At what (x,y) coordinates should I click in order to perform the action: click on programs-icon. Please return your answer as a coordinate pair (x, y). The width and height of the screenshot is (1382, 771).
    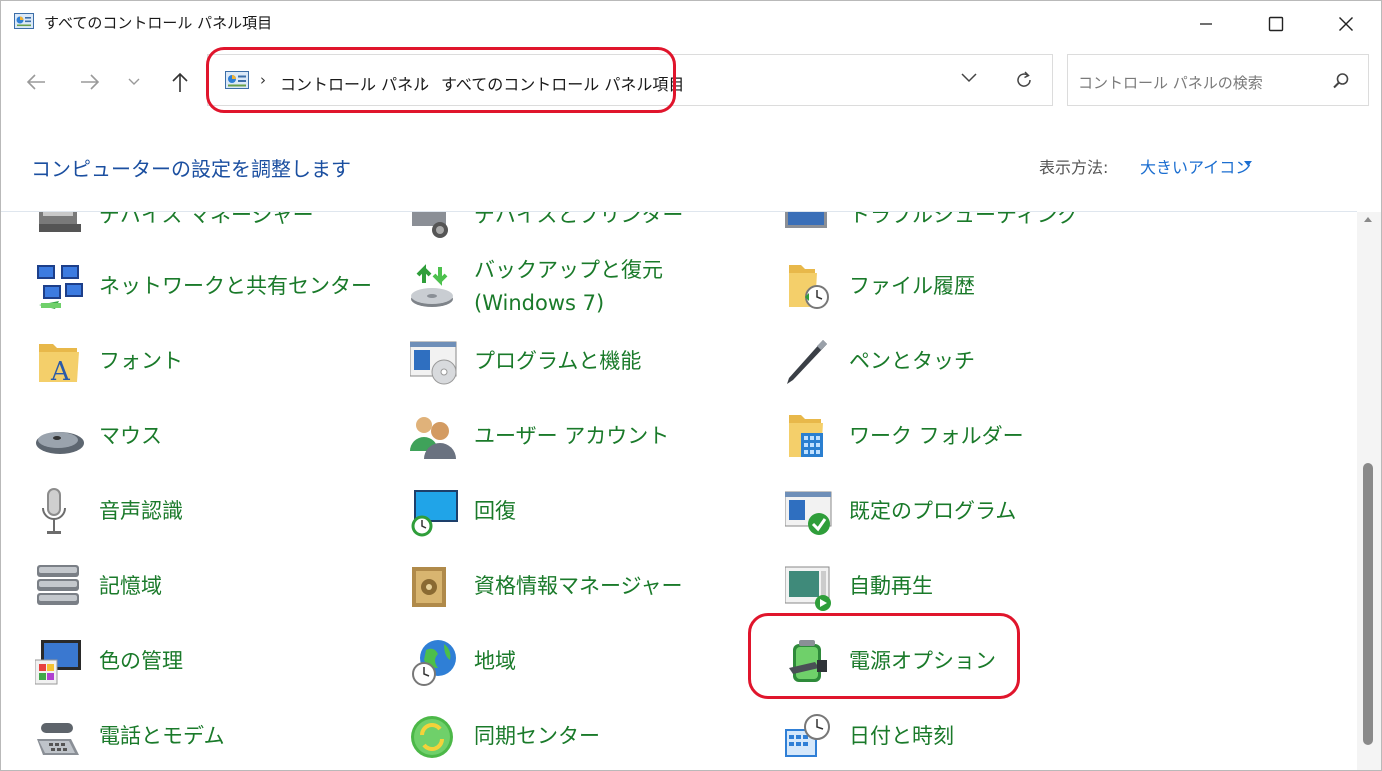
    Looking at the image, I should click on (433, 363).